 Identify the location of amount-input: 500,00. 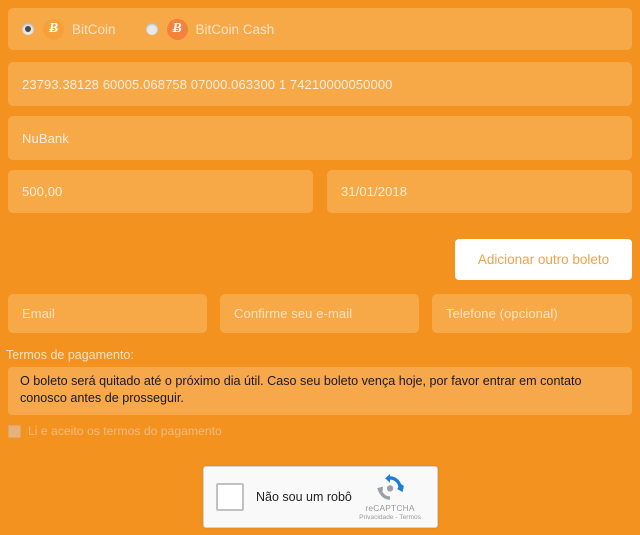
(160, 191).